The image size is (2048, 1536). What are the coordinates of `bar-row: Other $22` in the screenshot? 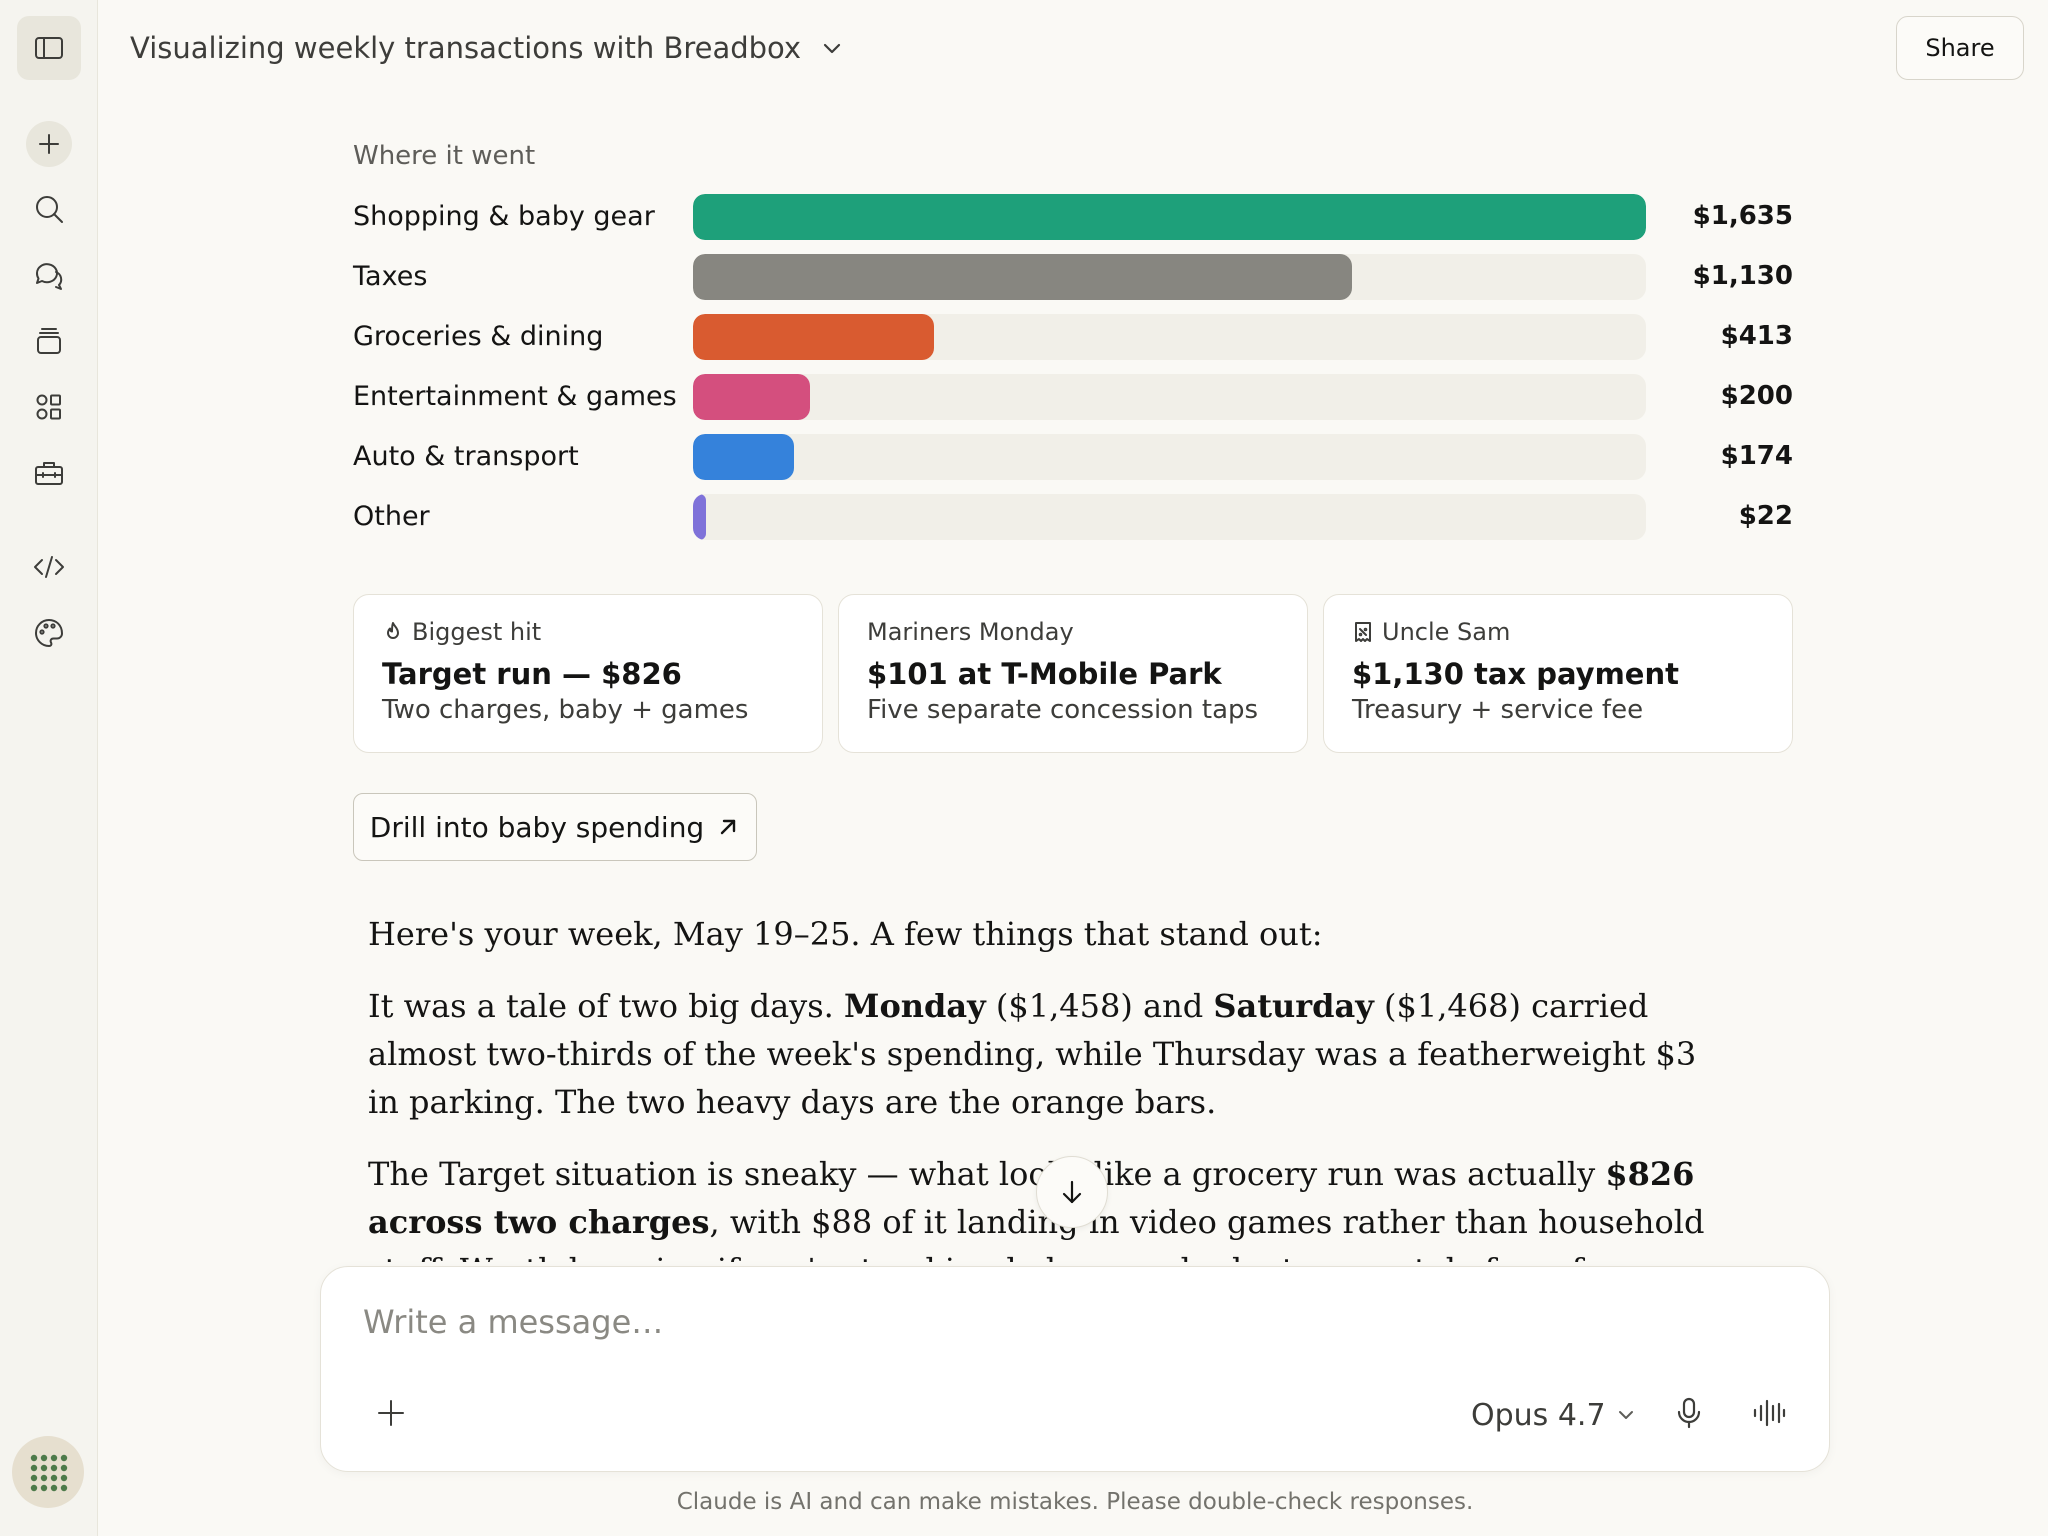 It's located at (1073, 517).